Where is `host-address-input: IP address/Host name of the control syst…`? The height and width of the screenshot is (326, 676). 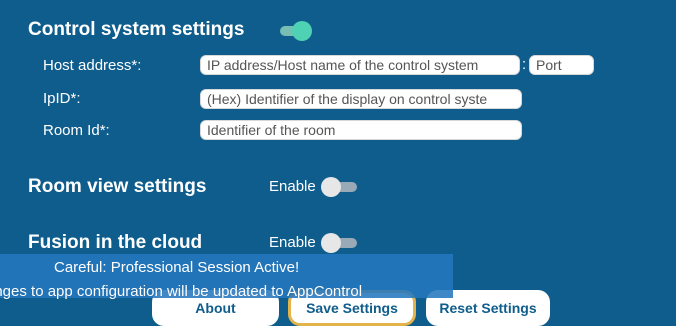 host-address-input: IP address/Host name of the control syst… is located at coordinates (360, 65).